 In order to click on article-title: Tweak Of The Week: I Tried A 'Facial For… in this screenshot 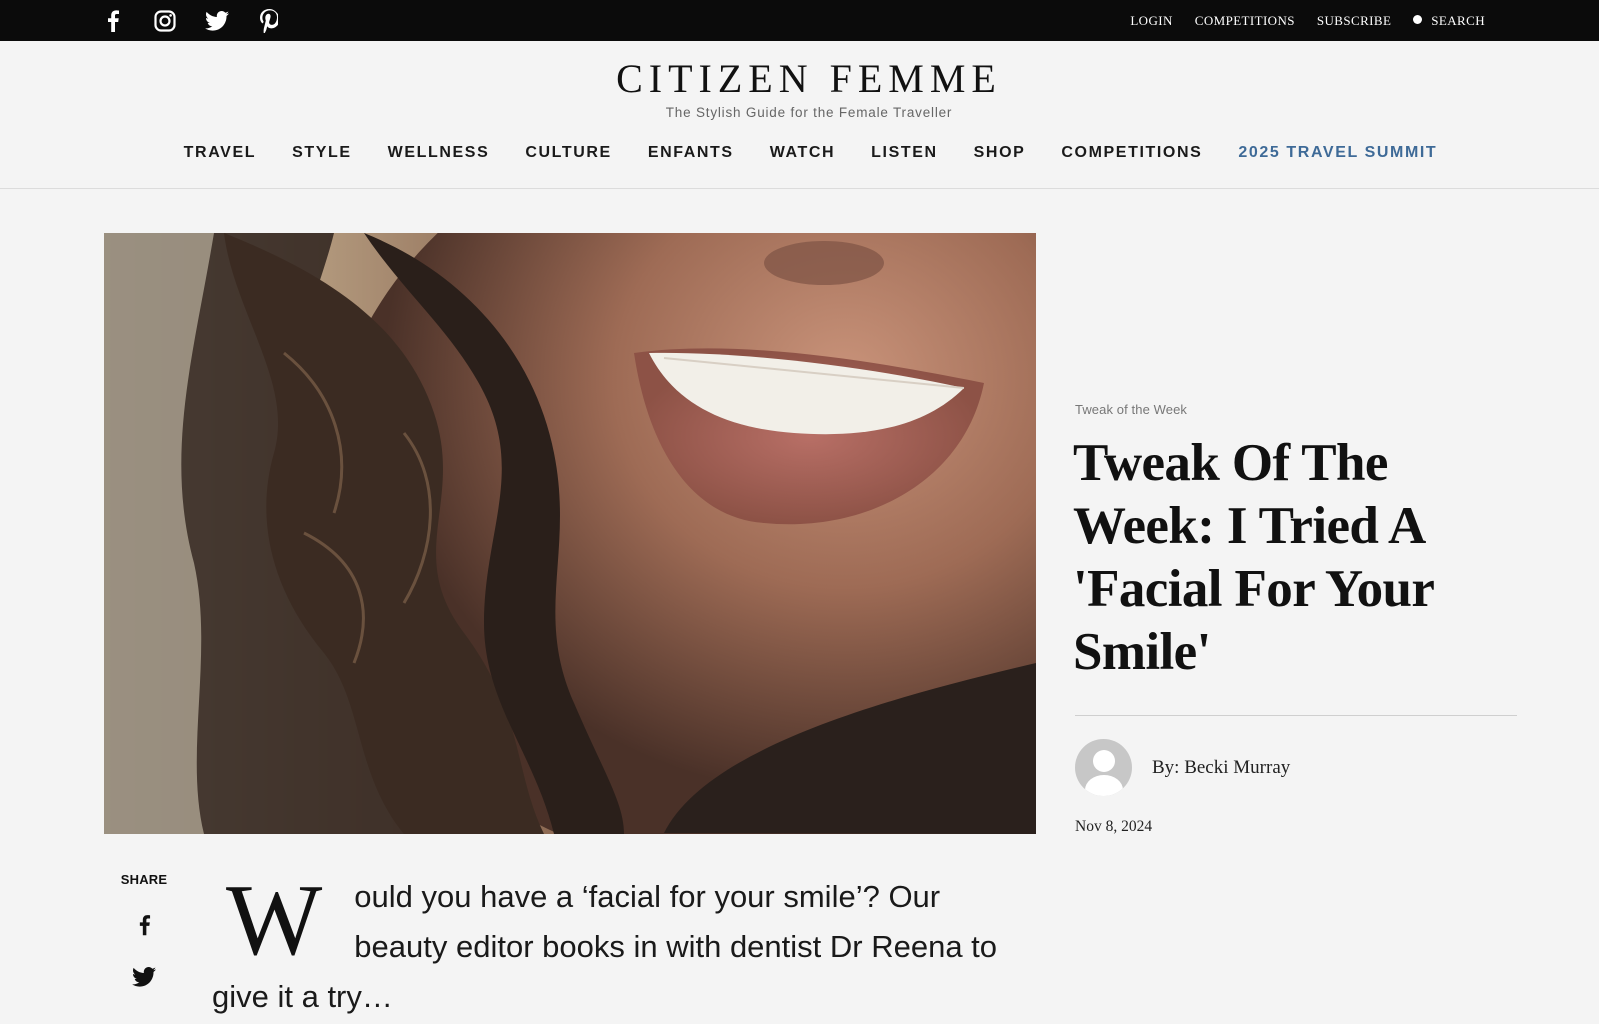, I will do `click(1253, 557)`.